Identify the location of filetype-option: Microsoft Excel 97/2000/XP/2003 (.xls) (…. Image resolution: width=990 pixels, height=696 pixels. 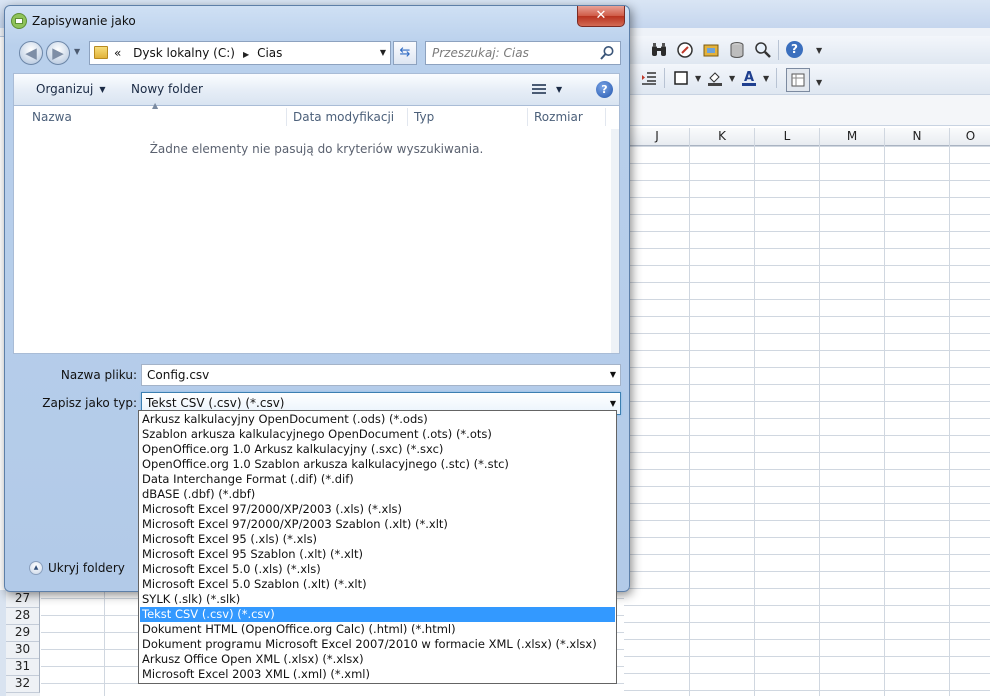
(377, 509).